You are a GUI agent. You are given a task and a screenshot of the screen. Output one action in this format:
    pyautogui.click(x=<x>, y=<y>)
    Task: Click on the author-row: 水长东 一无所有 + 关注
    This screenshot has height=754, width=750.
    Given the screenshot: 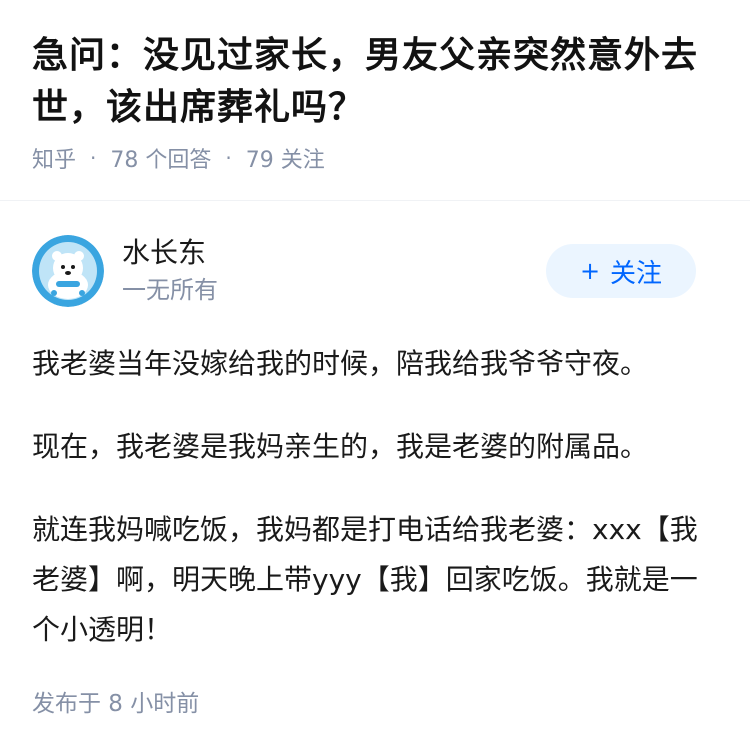 What is the action you would take?
    pyautogui.click(x=375, y=271)
    